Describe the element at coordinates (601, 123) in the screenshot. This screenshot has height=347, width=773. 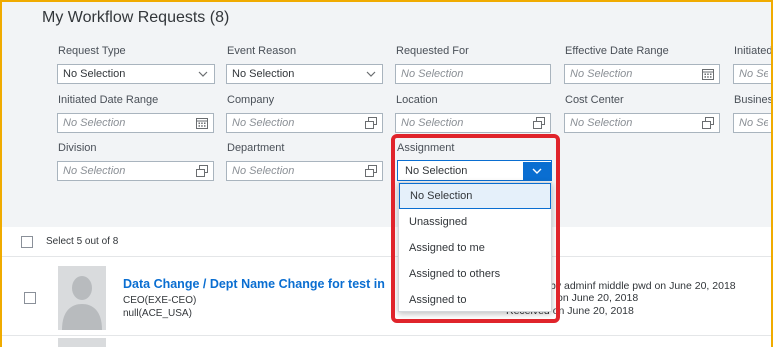
I see `cost-center-placeholder: No Selection` at that location.